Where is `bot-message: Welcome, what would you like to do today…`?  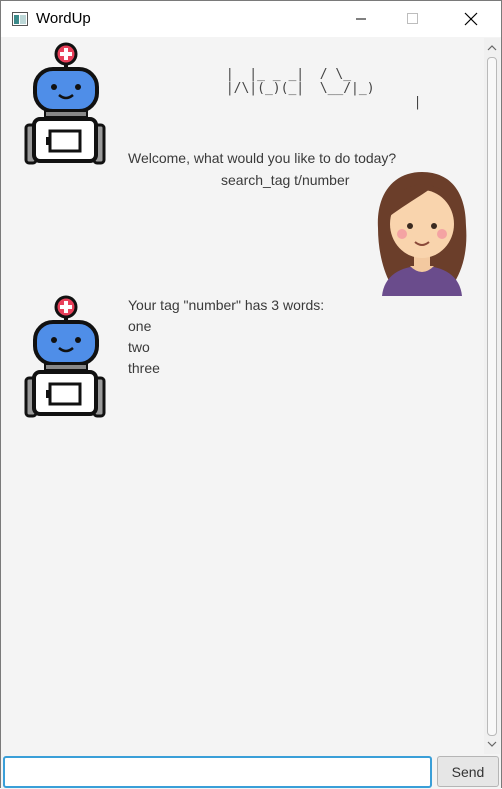 bot-message: Welcome, what would you like to do today… is located at coordinates (262, 158).